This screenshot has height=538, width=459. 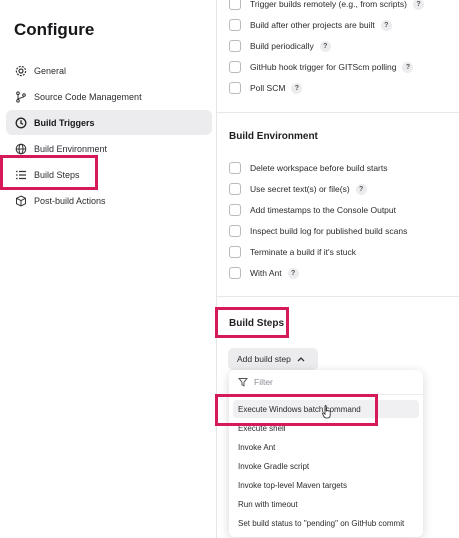 What do you see at coordinates (109, 174) in the screenshot?
I see `sidebar-item-build-steps: Build Steps` at bounding box center [109, 174].